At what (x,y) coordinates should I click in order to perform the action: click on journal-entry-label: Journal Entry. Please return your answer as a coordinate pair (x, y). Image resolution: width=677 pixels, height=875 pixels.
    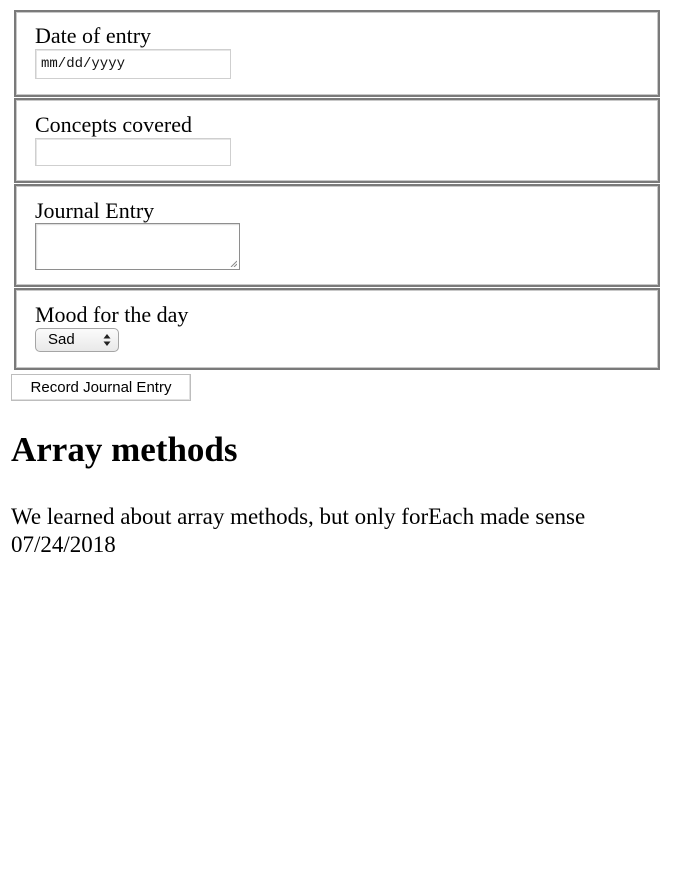
    Looking at the image, I should click on (95, 210).